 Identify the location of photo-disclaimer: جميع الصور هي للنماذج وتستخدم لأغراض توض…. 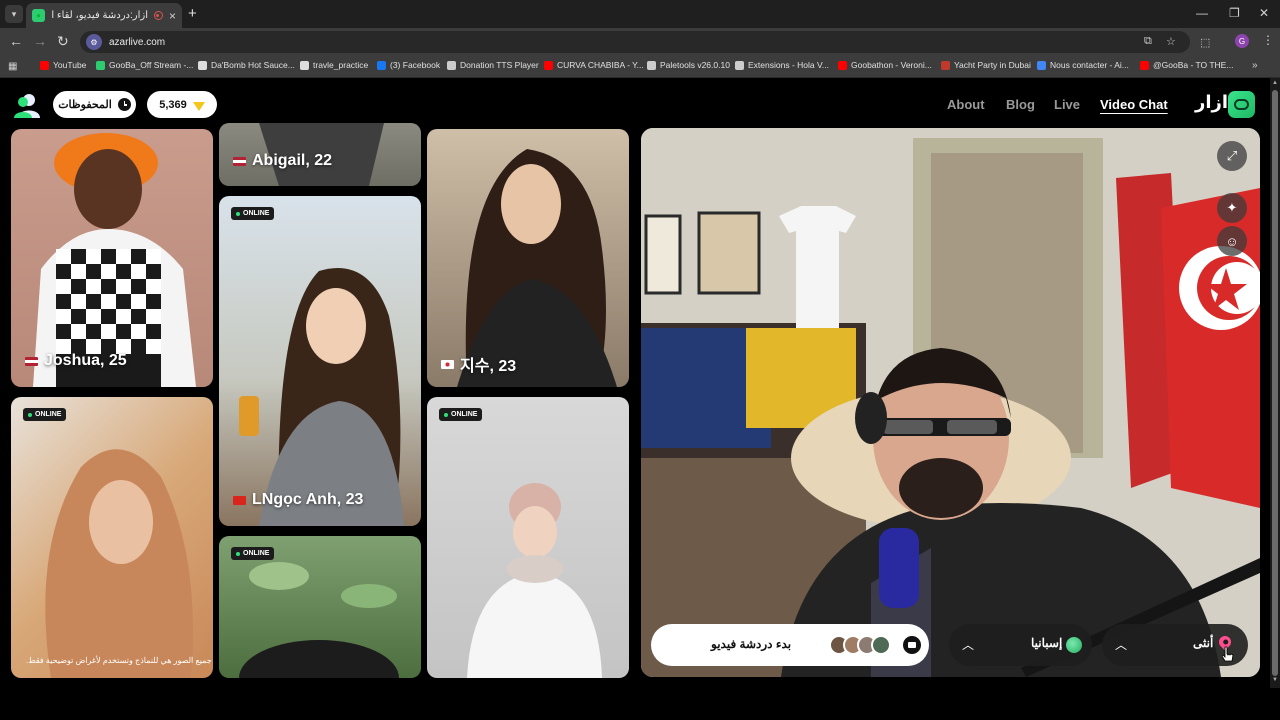
(119, 660).